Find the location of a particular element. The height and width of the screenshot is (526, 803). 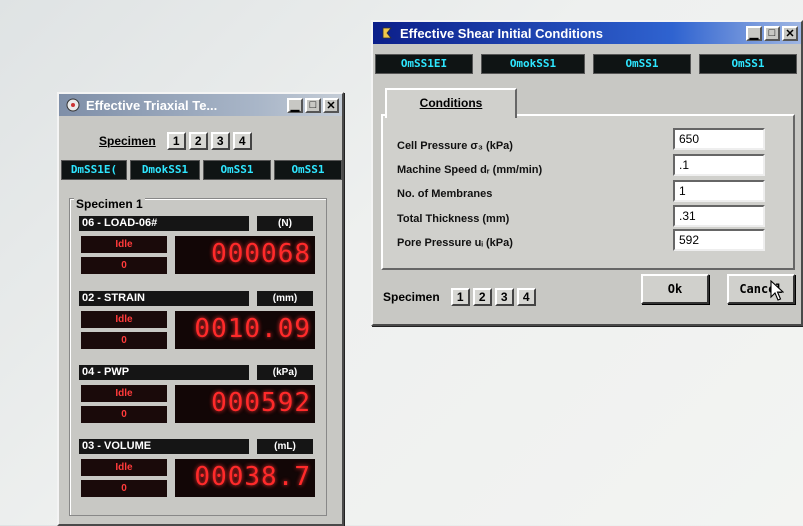

pore-pressure-field is located at coordinates (719, 240).